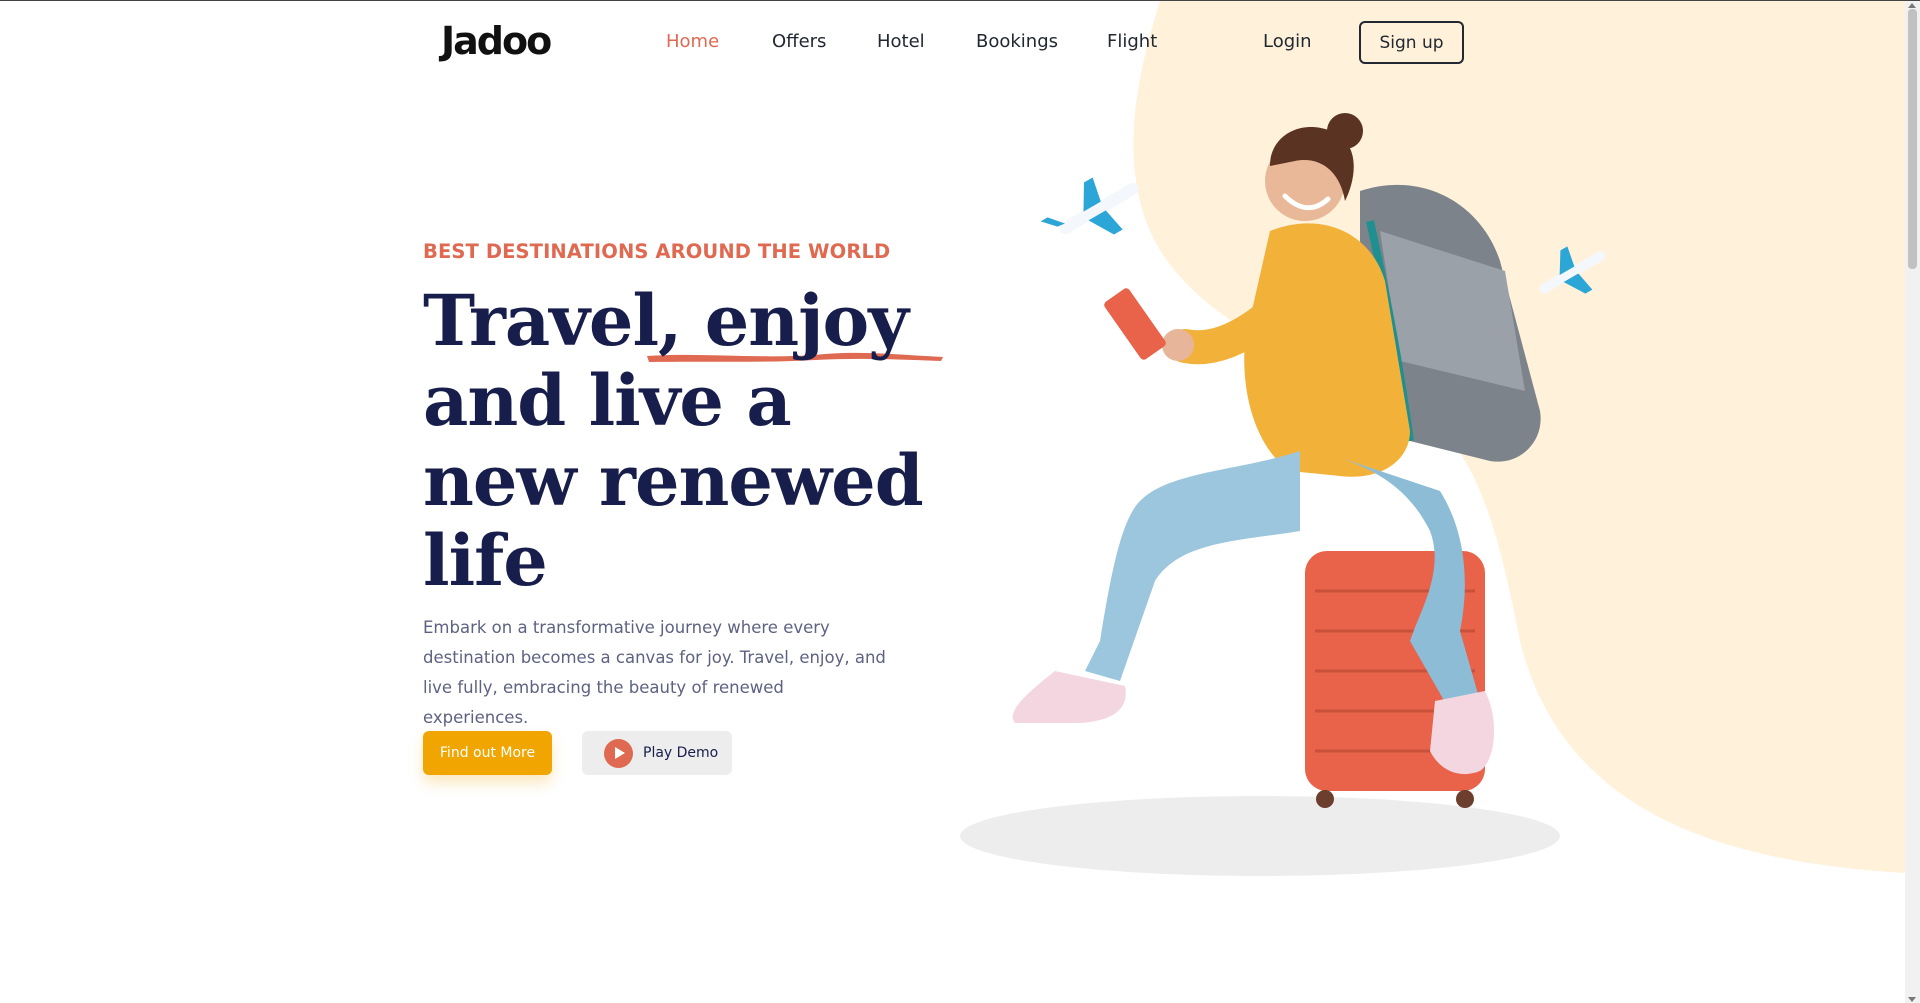 This screenshot has height=1003, width=1920. I want to click on nav-item-bookings: Bookings, so click(1017, 41).